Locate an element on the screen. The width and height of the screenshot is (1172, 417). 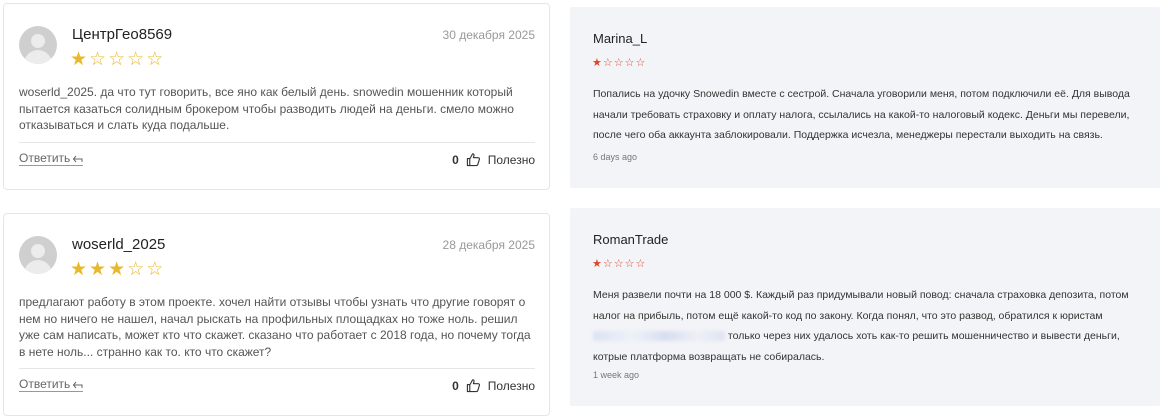
review-time: 6 days ago is located at coordinates (615, 157).